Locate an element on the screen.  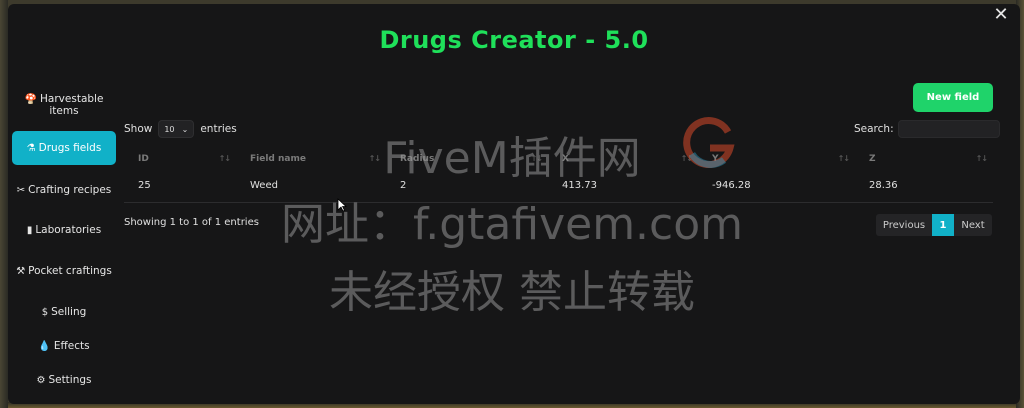
sidebar-item-label: Selling is located at coordinates (69, 312).